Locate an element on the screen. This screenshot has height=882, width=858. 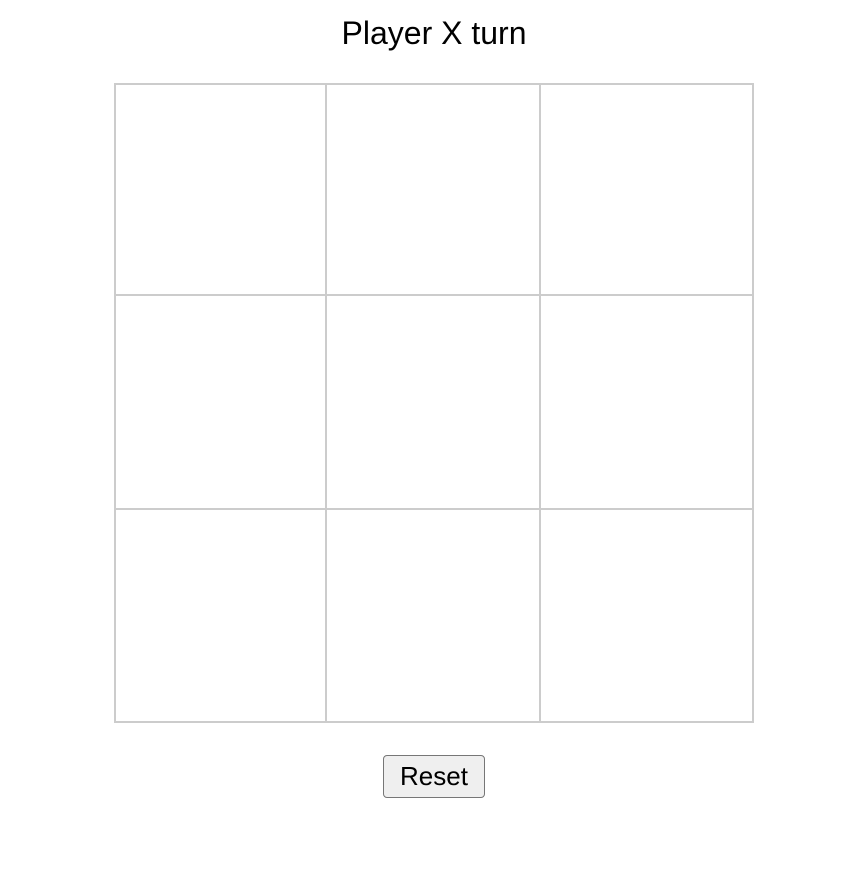
reset-button: Reset is located at coordinates (434, 776).